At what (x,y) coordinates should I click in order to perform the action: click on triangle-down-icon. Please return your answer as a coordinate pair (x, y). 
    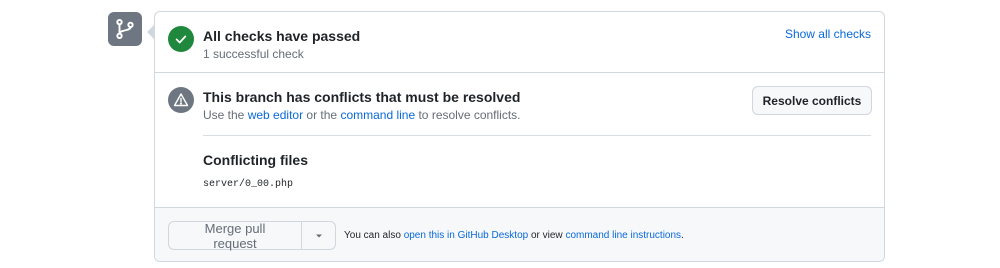
    Looking at the image, I should click on (318, 235).